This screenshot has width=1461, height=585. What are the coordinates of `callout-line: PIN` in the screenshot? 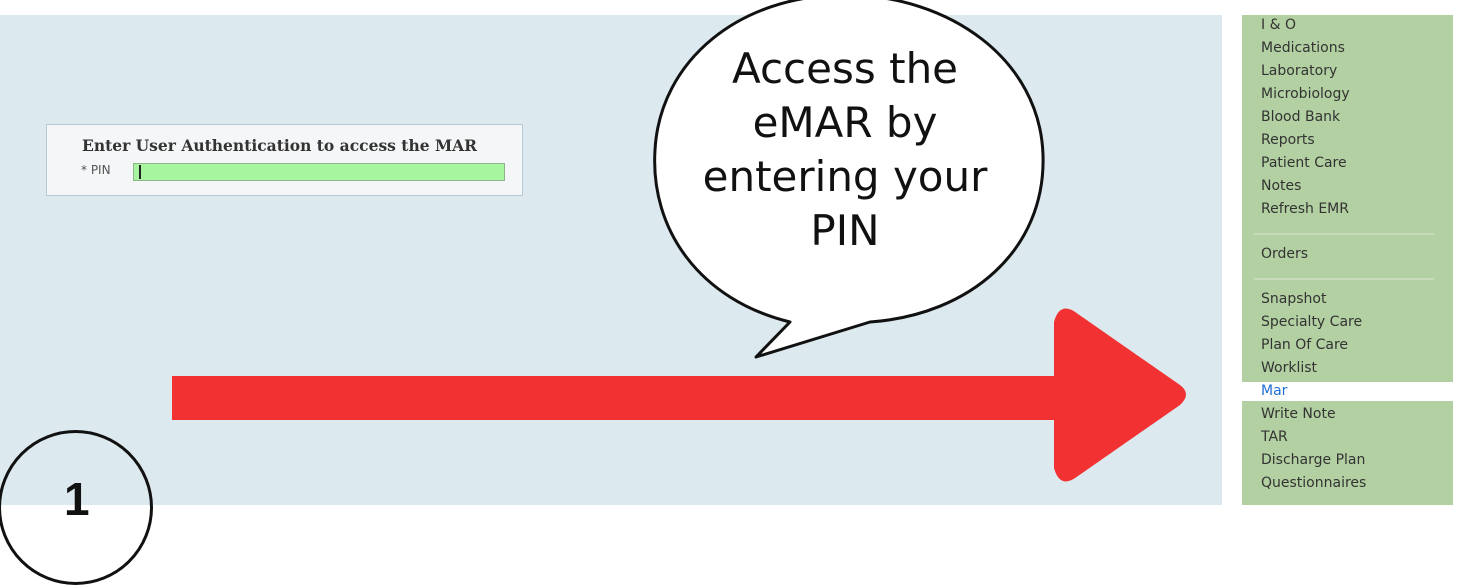 It's located at (845, 230).